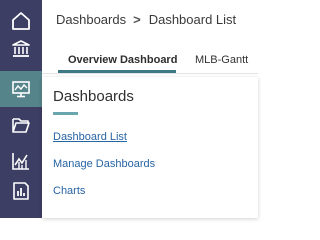 The width and height of the screenshot is (320, 240). I want to click on sidebar-item-reports, so click(21, 191).